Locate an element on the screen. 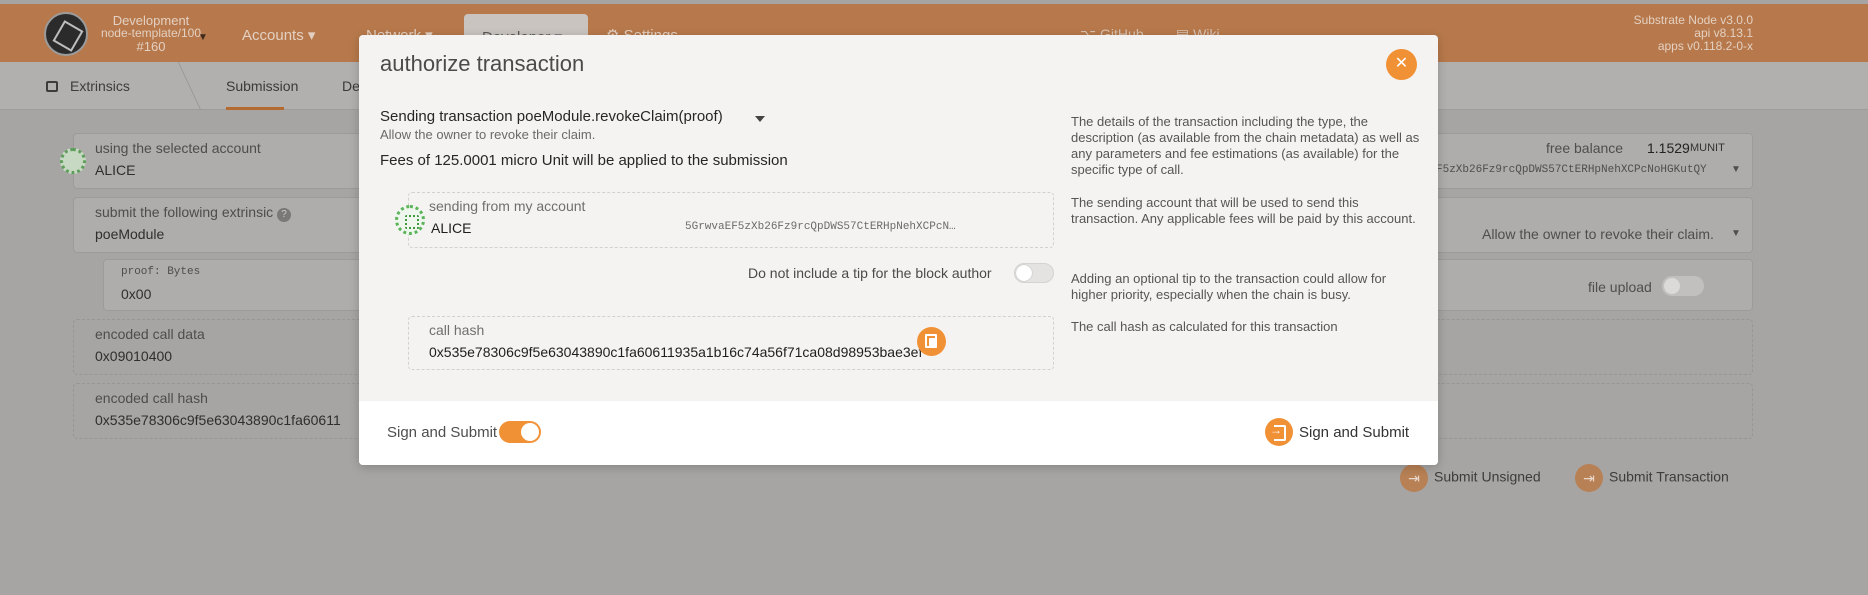 This screenshot has width=1868, height=595. submit-transaction-button: ⇥ Submit Transaction is located at coordinates (1652, 478).